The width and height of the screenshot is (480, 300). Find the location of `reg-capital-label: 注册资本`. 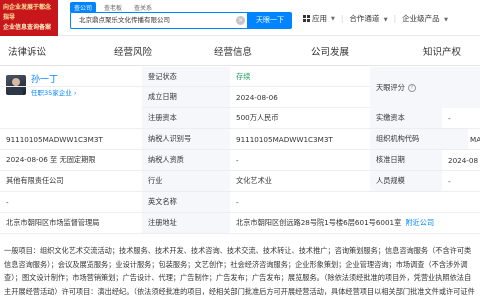

reg-capital-label: 注册资本 is located at coordinates (186, 118).